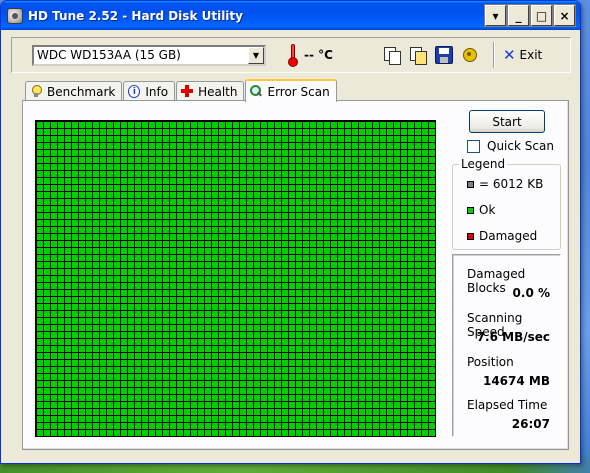  What do you see at coordinates (256, 55) in the screenshot?
I see `chevron-down-icon: ▼` at bounding box center [256, 55].